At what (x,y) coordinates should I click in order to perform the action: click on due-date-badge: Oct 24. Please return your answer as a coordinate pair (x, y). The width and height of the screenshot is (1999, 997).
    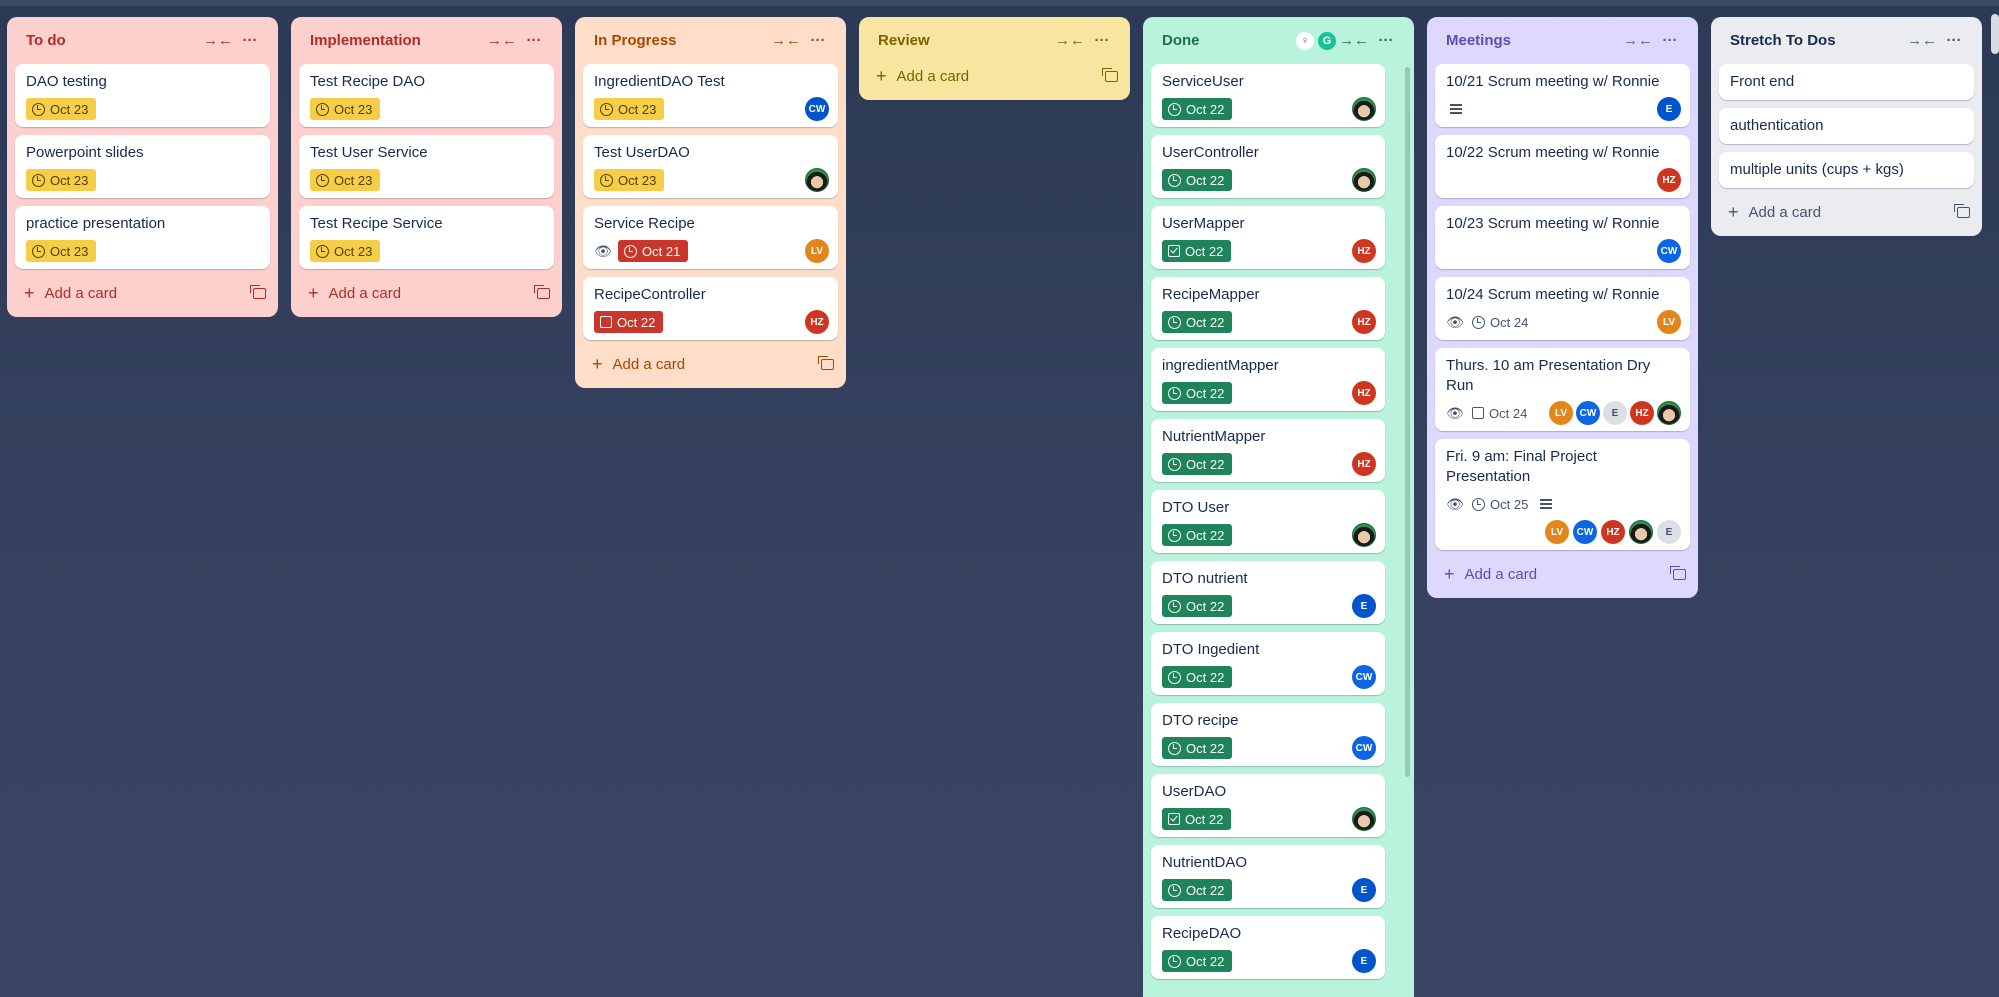
    Looking at the image, I should click on (1500, 322).